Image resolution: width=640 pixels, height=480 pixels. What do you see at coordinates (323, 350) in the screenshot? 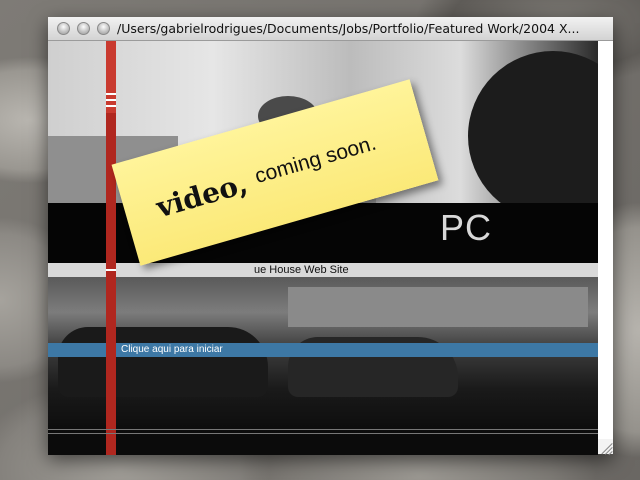
I see `enter-link-bar: Clique aqui para iniciar` at bounding box center [323, 350].